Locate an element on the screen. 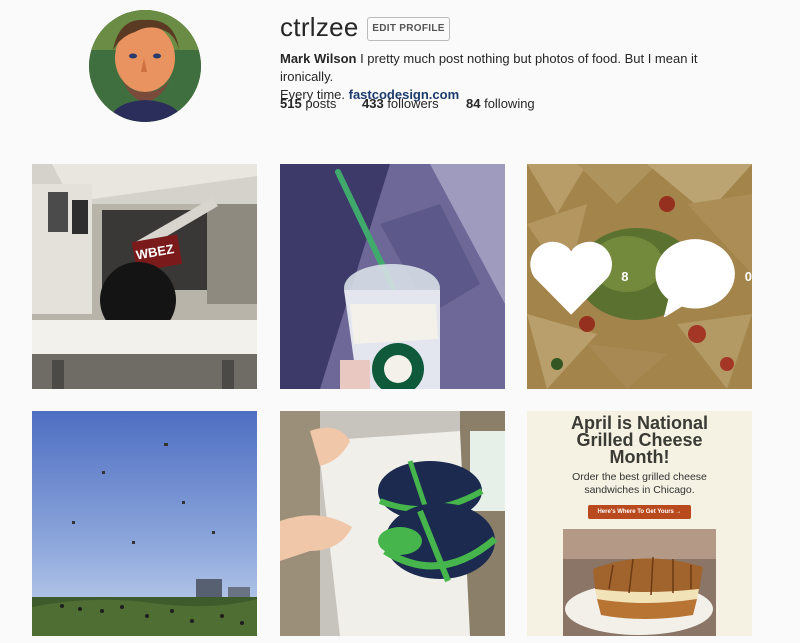  starbucks-cup-icon is located at coordinates (392, 276).